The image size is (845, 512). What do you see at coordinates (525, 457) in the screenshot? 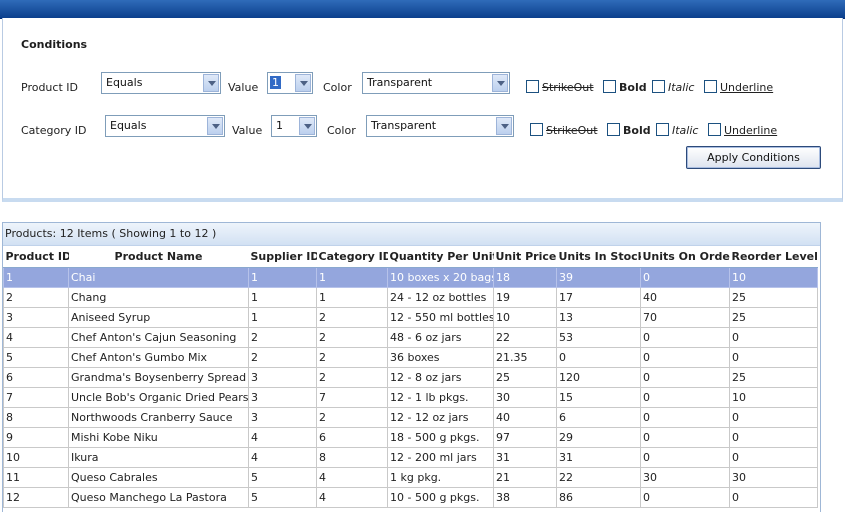
I see `table-cell: 31` at bounding box center [525, 457].